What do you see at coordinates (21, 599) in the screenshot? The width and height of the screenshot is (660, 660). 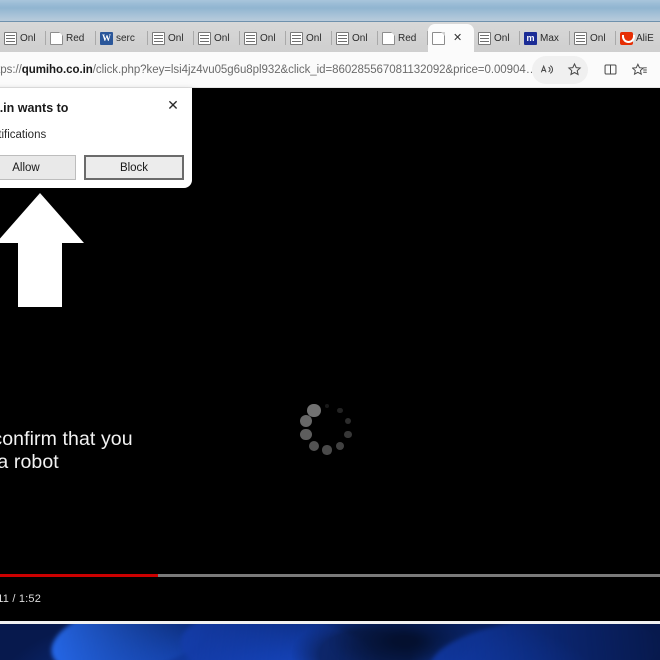 I see `video-time-display: :11 / 1:52` at bounding box center [21, 599].